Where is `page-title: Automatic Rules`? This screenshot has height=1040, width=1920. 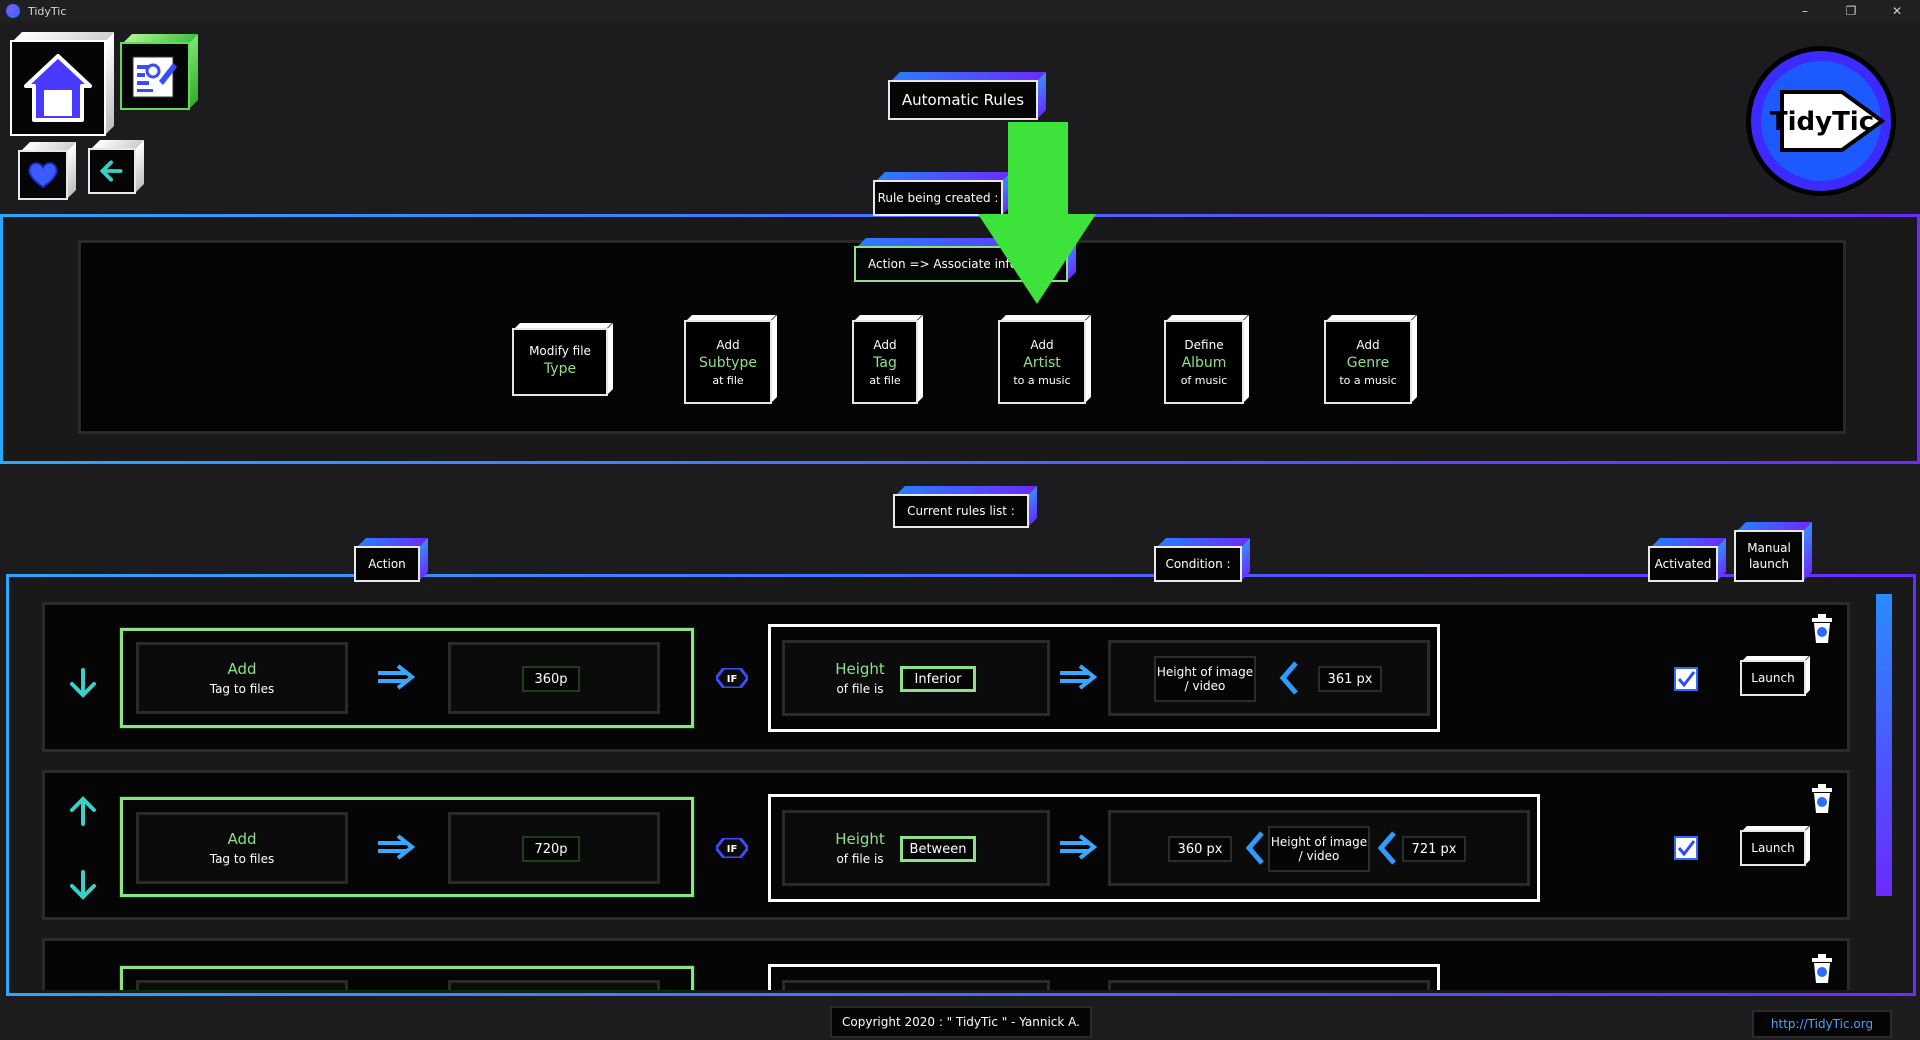 page-title: Automatic Rules is located at coordinates (963, 100).